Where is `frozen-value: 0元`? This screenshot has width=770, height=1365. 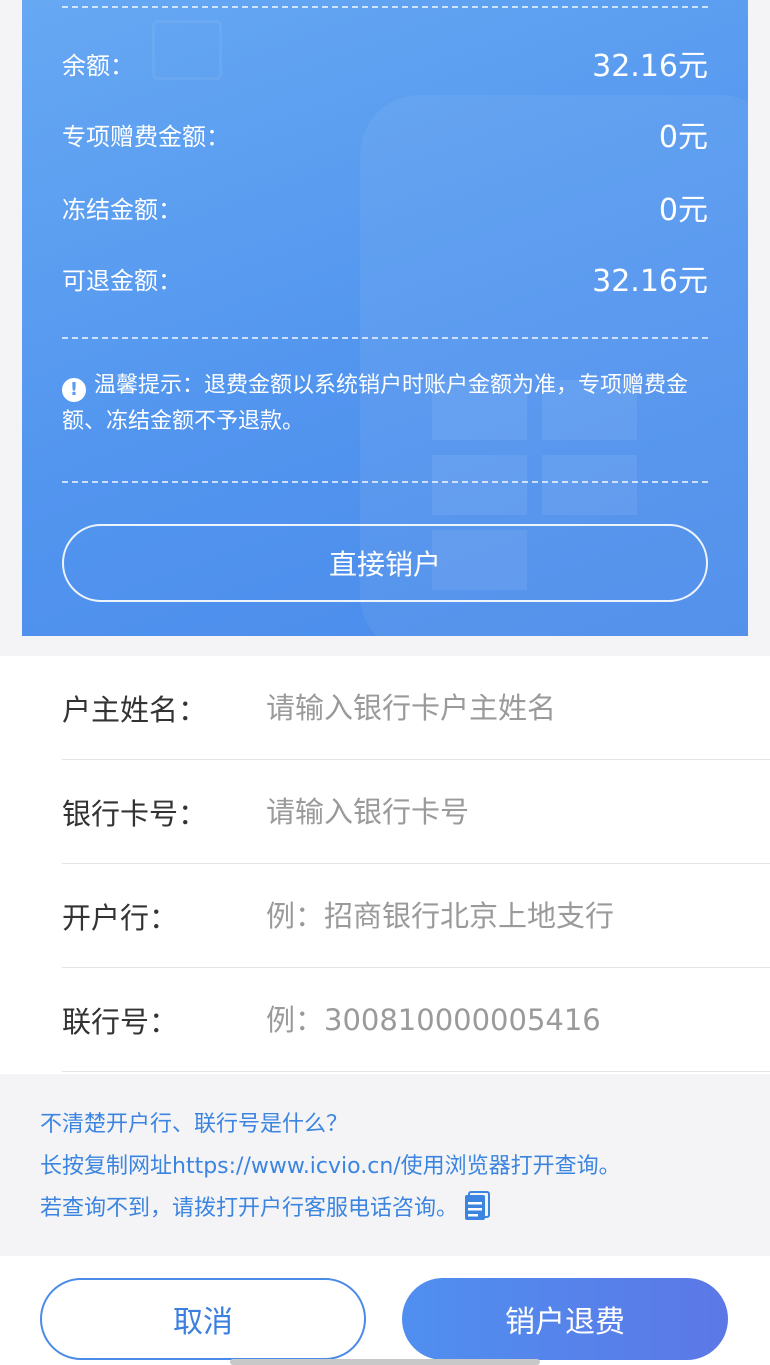
frozen-value: 0元 is located at coordinates (683, 210).